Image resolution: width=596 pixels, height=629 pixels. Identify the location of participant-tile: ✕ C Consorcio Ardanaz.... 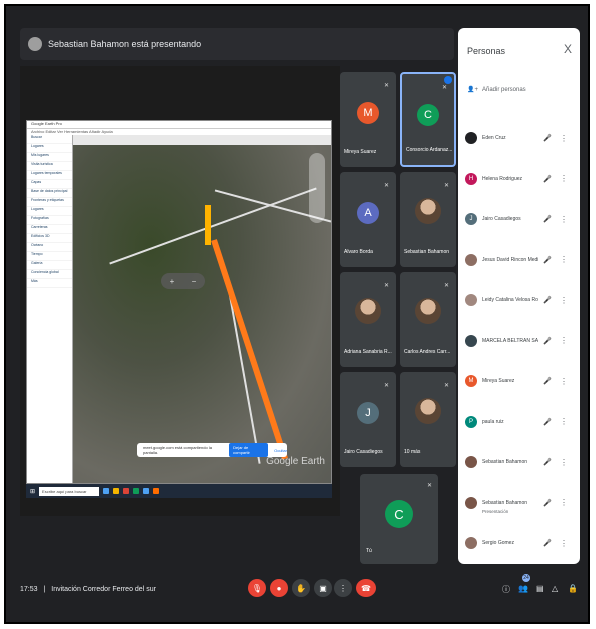
(428, 119).